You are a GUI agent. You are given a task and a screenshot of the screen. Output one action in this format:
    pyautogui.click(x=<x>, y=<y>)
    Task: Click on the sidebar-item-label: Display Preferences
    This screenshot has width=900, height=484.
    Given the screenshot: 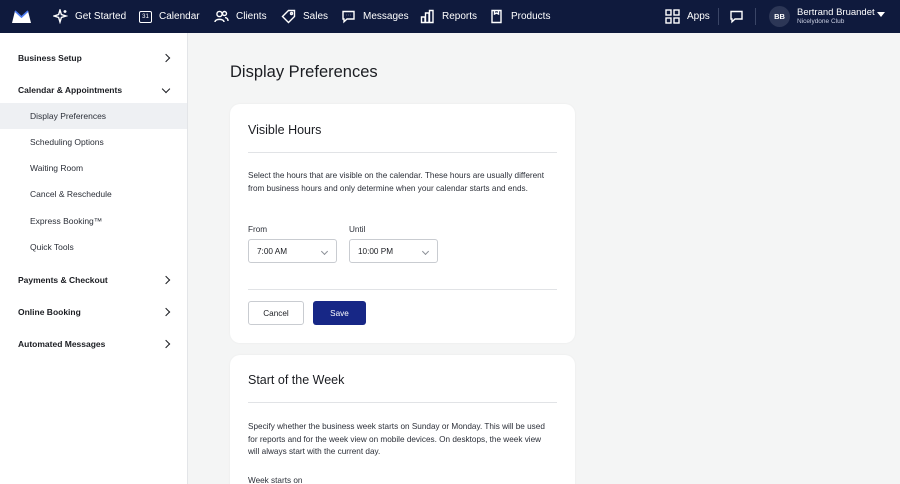 What is the action you would take?
    pyautogui.click(x=68, y=116)
    